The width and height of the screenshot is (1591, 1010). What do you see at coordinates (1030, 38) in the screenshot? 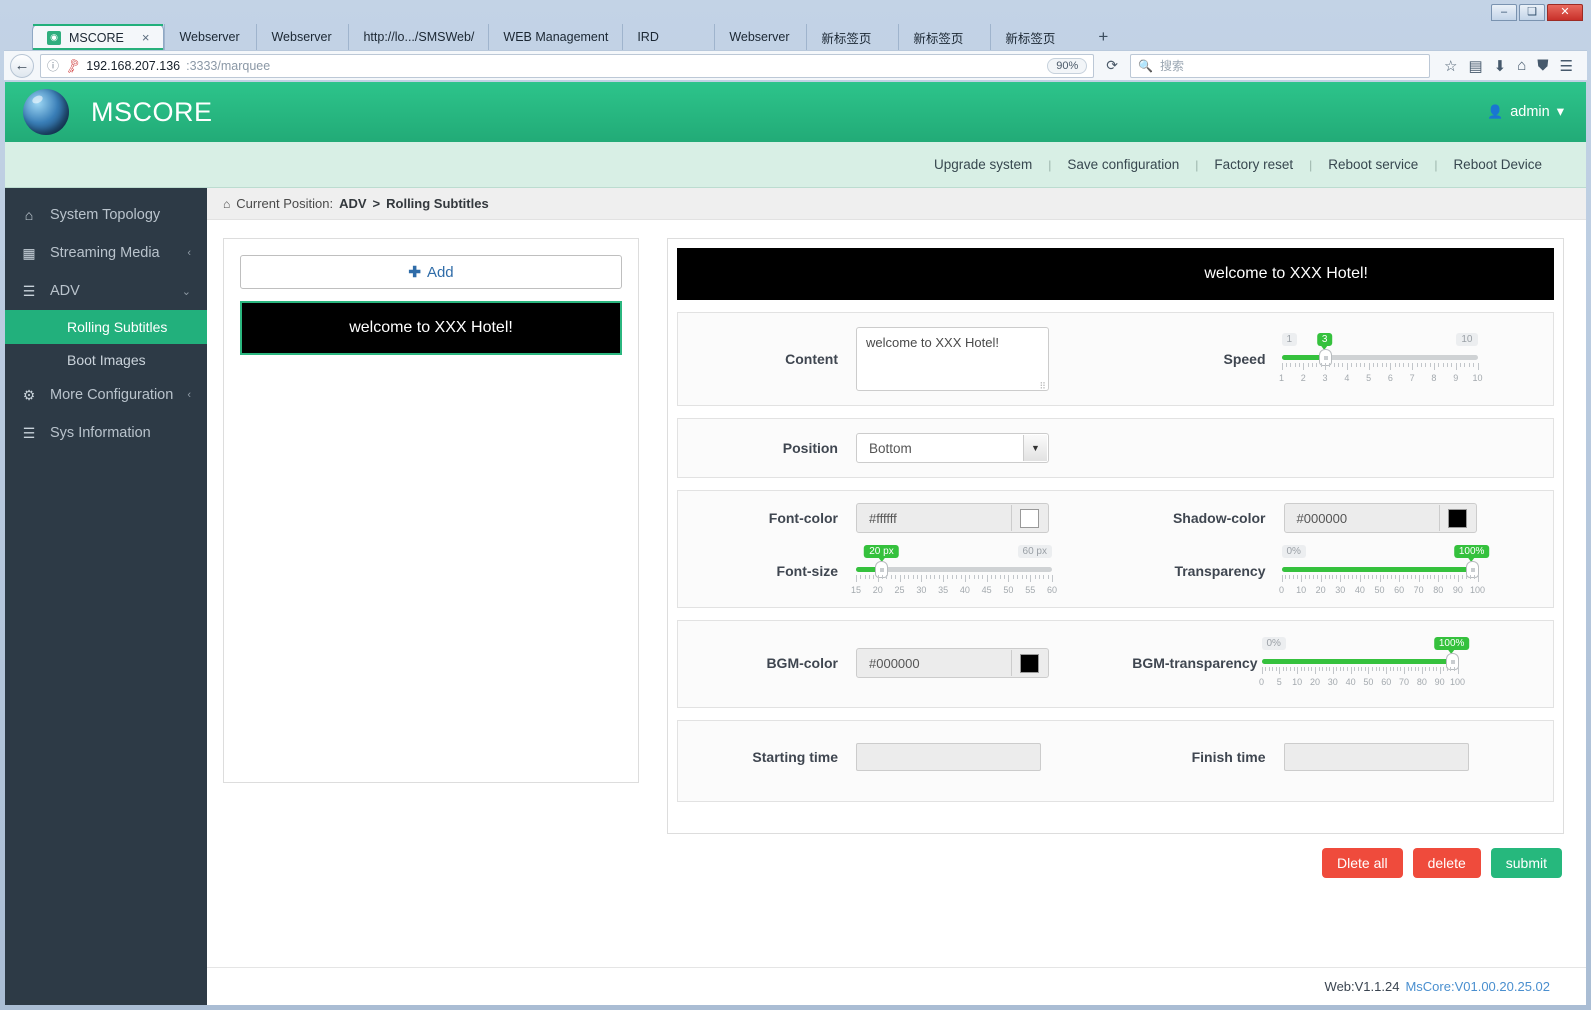
I see `tab-label: 新标签页` at bounding box center [1030, 38].